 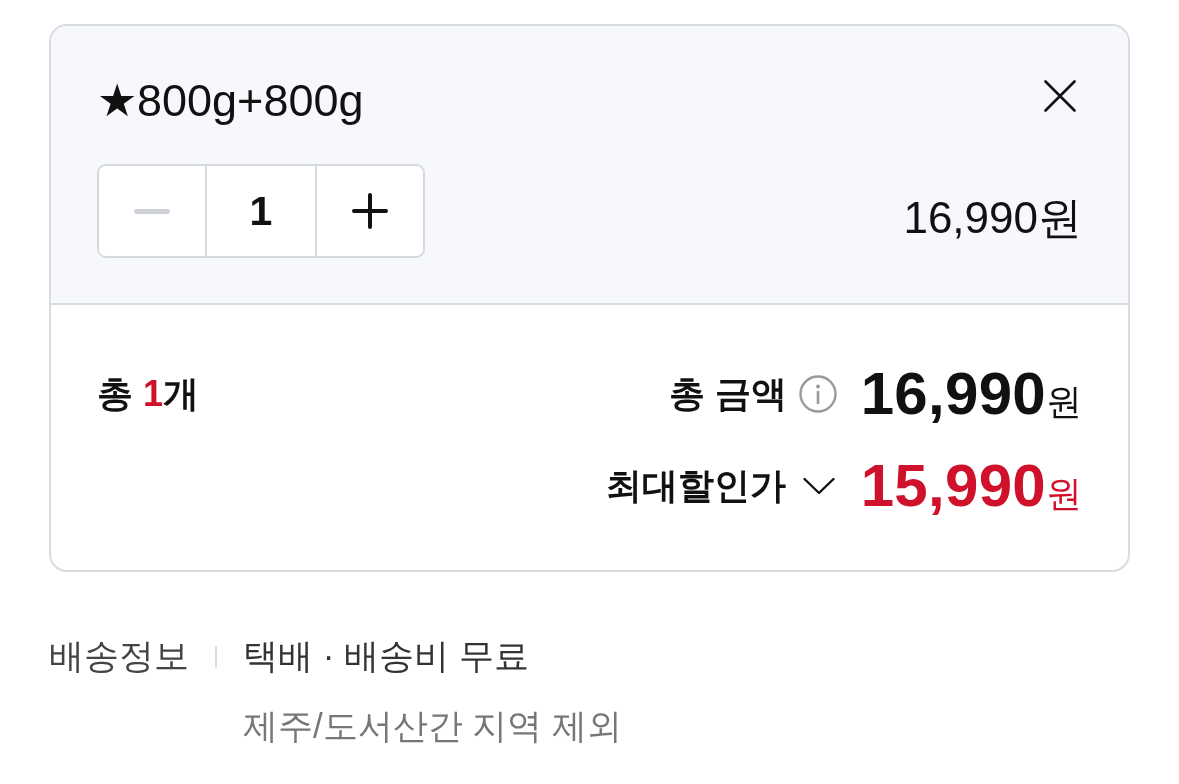 I want to click on plus-icon, so click(x=370, y=211).